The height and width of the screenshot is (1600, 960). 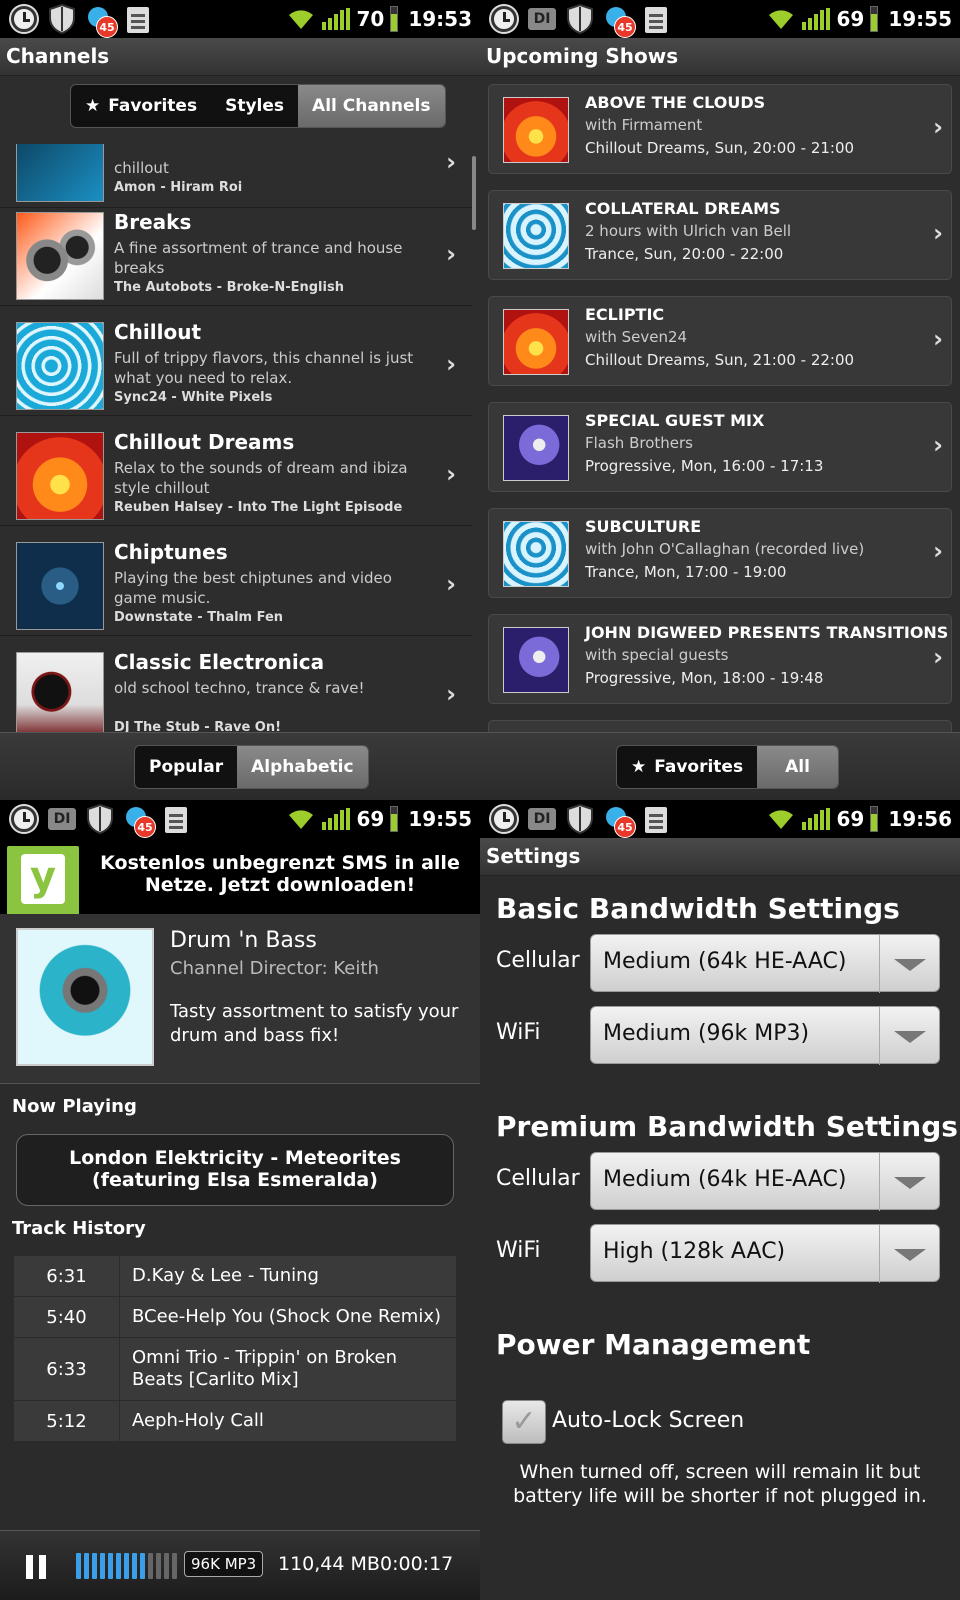 I want to click on channel-view-tabs: ★ Favorites Styles All Channels, so click(x=258, y=106).